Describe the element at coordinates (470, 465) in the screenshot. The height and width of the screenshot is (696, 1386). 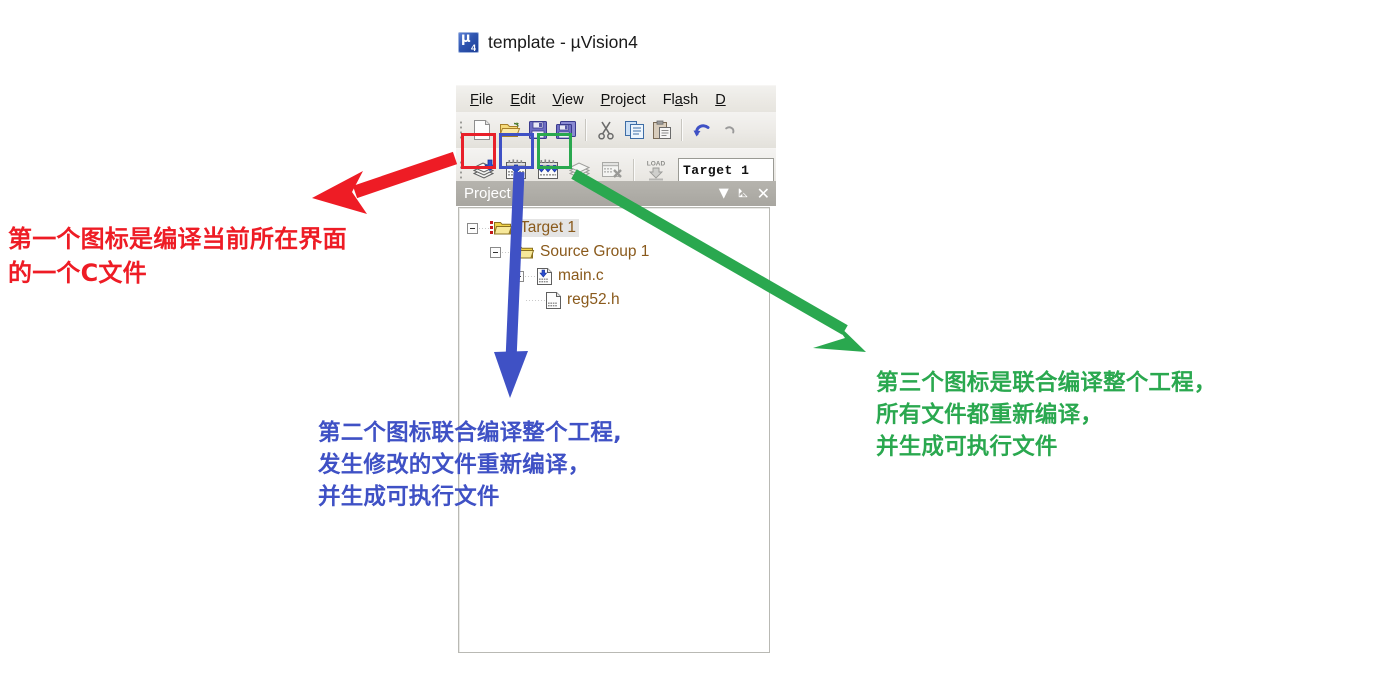
I see `annotation-blue-text: 第二个图标联合编译整个工程, 发生修改的文件重新编译， 并生成可执行文件` at that location.